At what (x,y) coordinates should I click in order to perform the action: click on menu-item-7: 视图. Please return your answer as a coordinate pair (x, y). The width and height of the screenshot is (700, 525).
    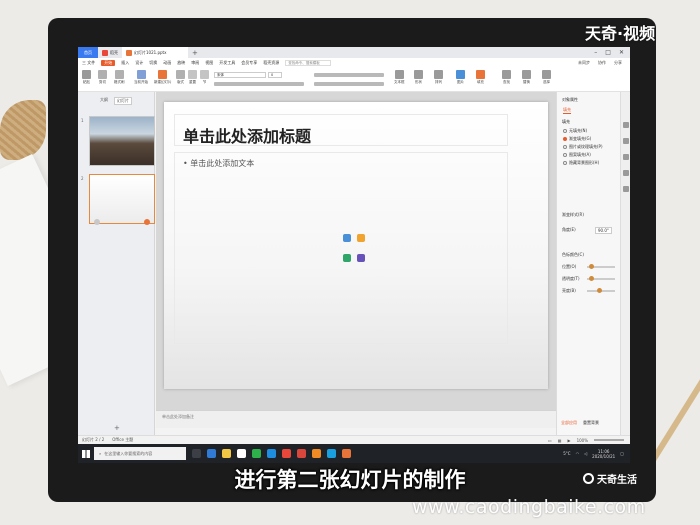
    Looking at the image, I should click on (209, 63).